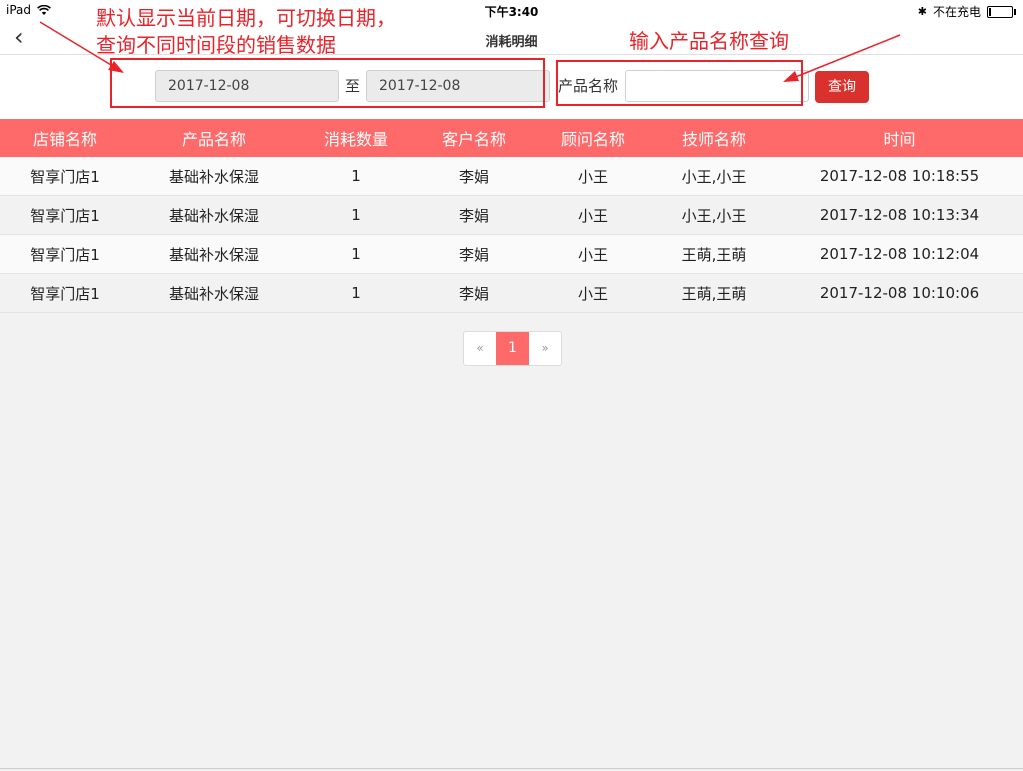 The width and height of the screenshot is (1023, 771). What do you see at coordinates (713, 139) in the screenshot?
I see `column-header: 技师名称` at bounding box center [713, 139].